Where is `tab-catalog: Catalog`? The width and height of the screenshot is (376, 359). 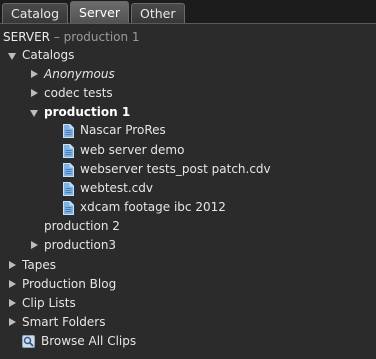 tab-catalog: Catalog is located at coordinates (35, 13).